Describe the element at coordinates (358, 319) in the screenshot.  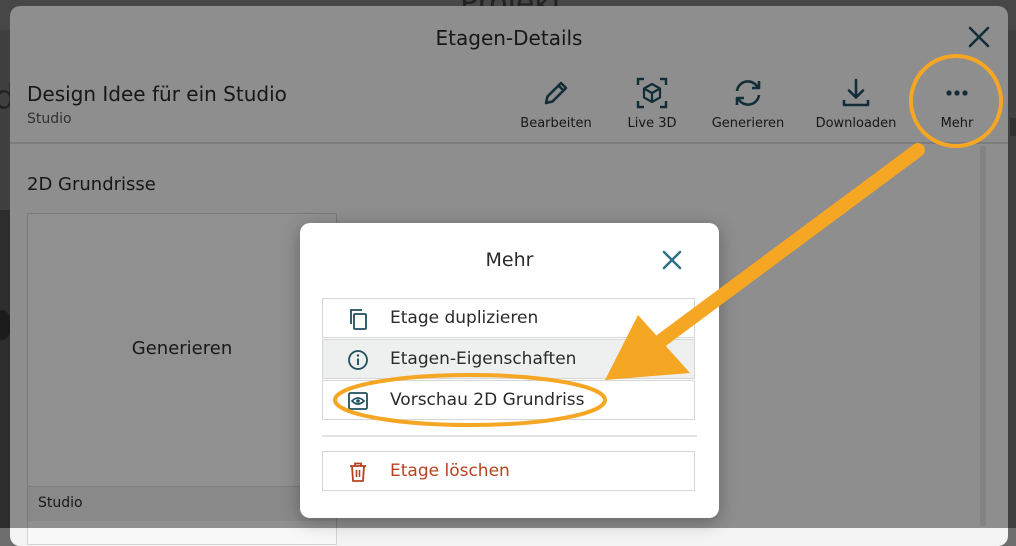
I see `copy-icon` at that location.